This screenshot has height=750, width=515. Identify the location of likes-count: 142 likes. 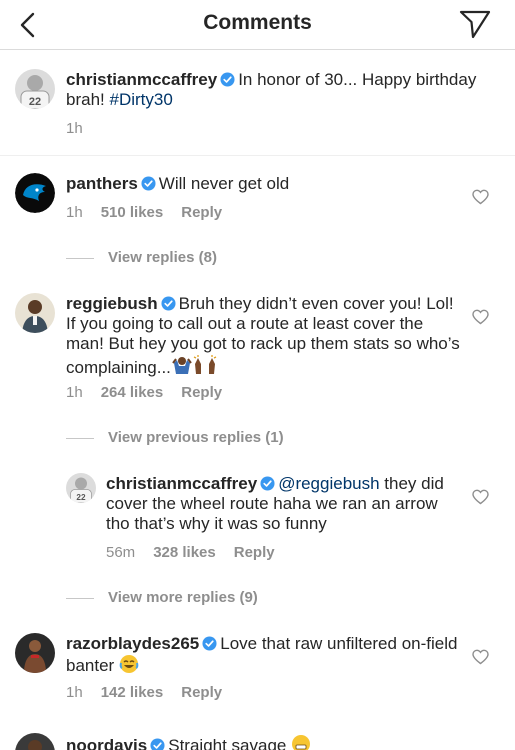
(132, 692).